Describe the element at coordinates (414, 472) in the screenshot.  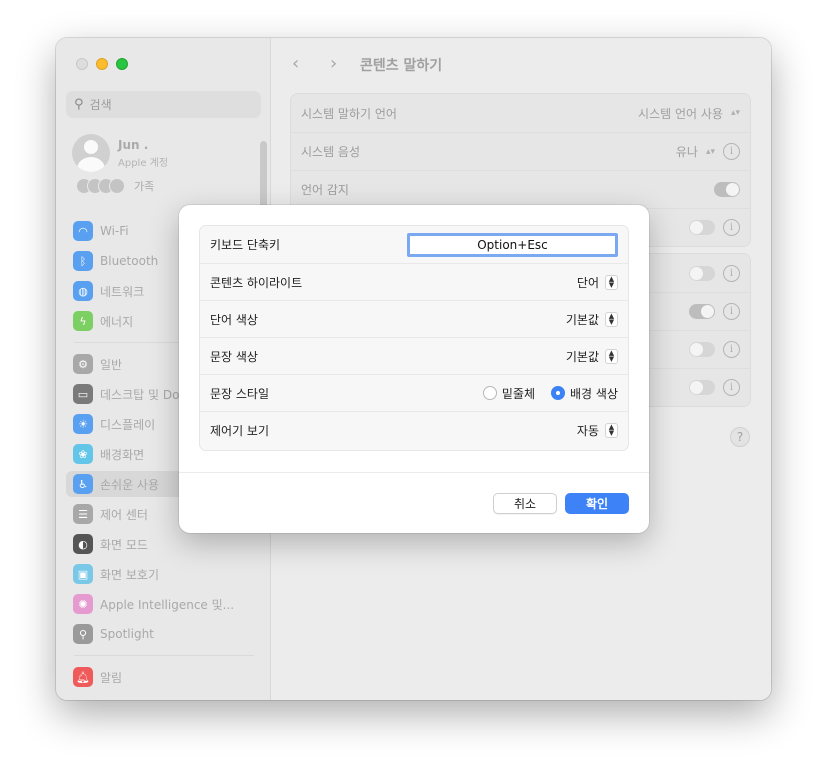
I see `dialog-divider` at that location.